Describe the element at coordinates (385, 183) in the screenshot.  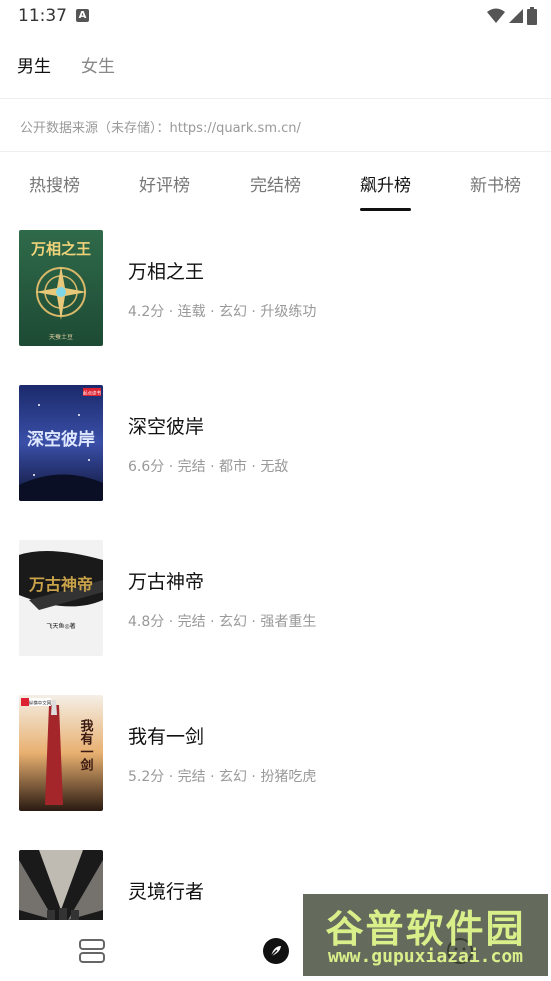
I see `tab-rising: 飙升榜` at that location.